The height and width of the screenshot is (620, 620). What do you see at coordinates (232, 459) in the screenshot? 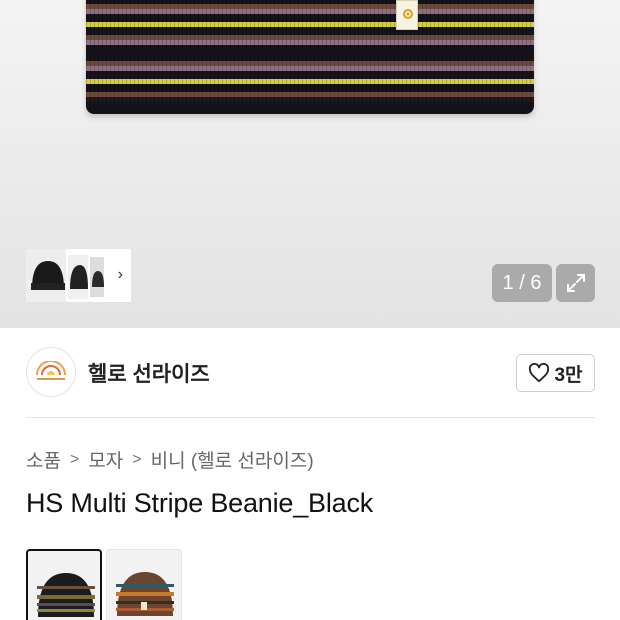
I see `breadcrumb-item: 비니 (헬로 선라이즈)` at bounding box center [232, 459].